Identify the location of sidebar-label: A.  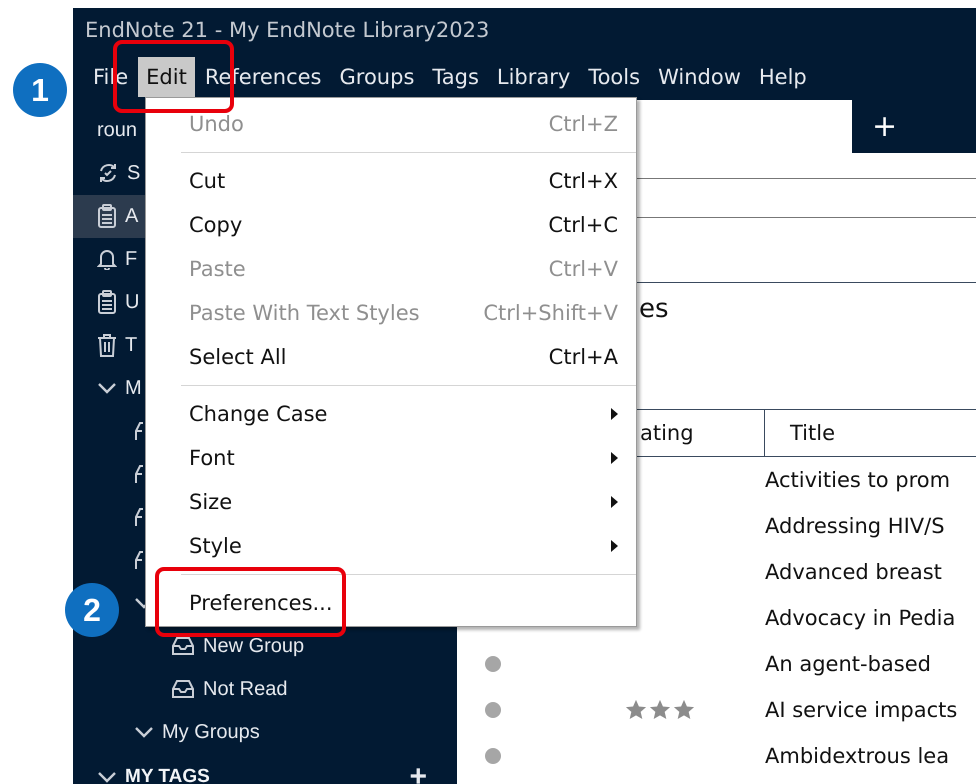
(131, 216).